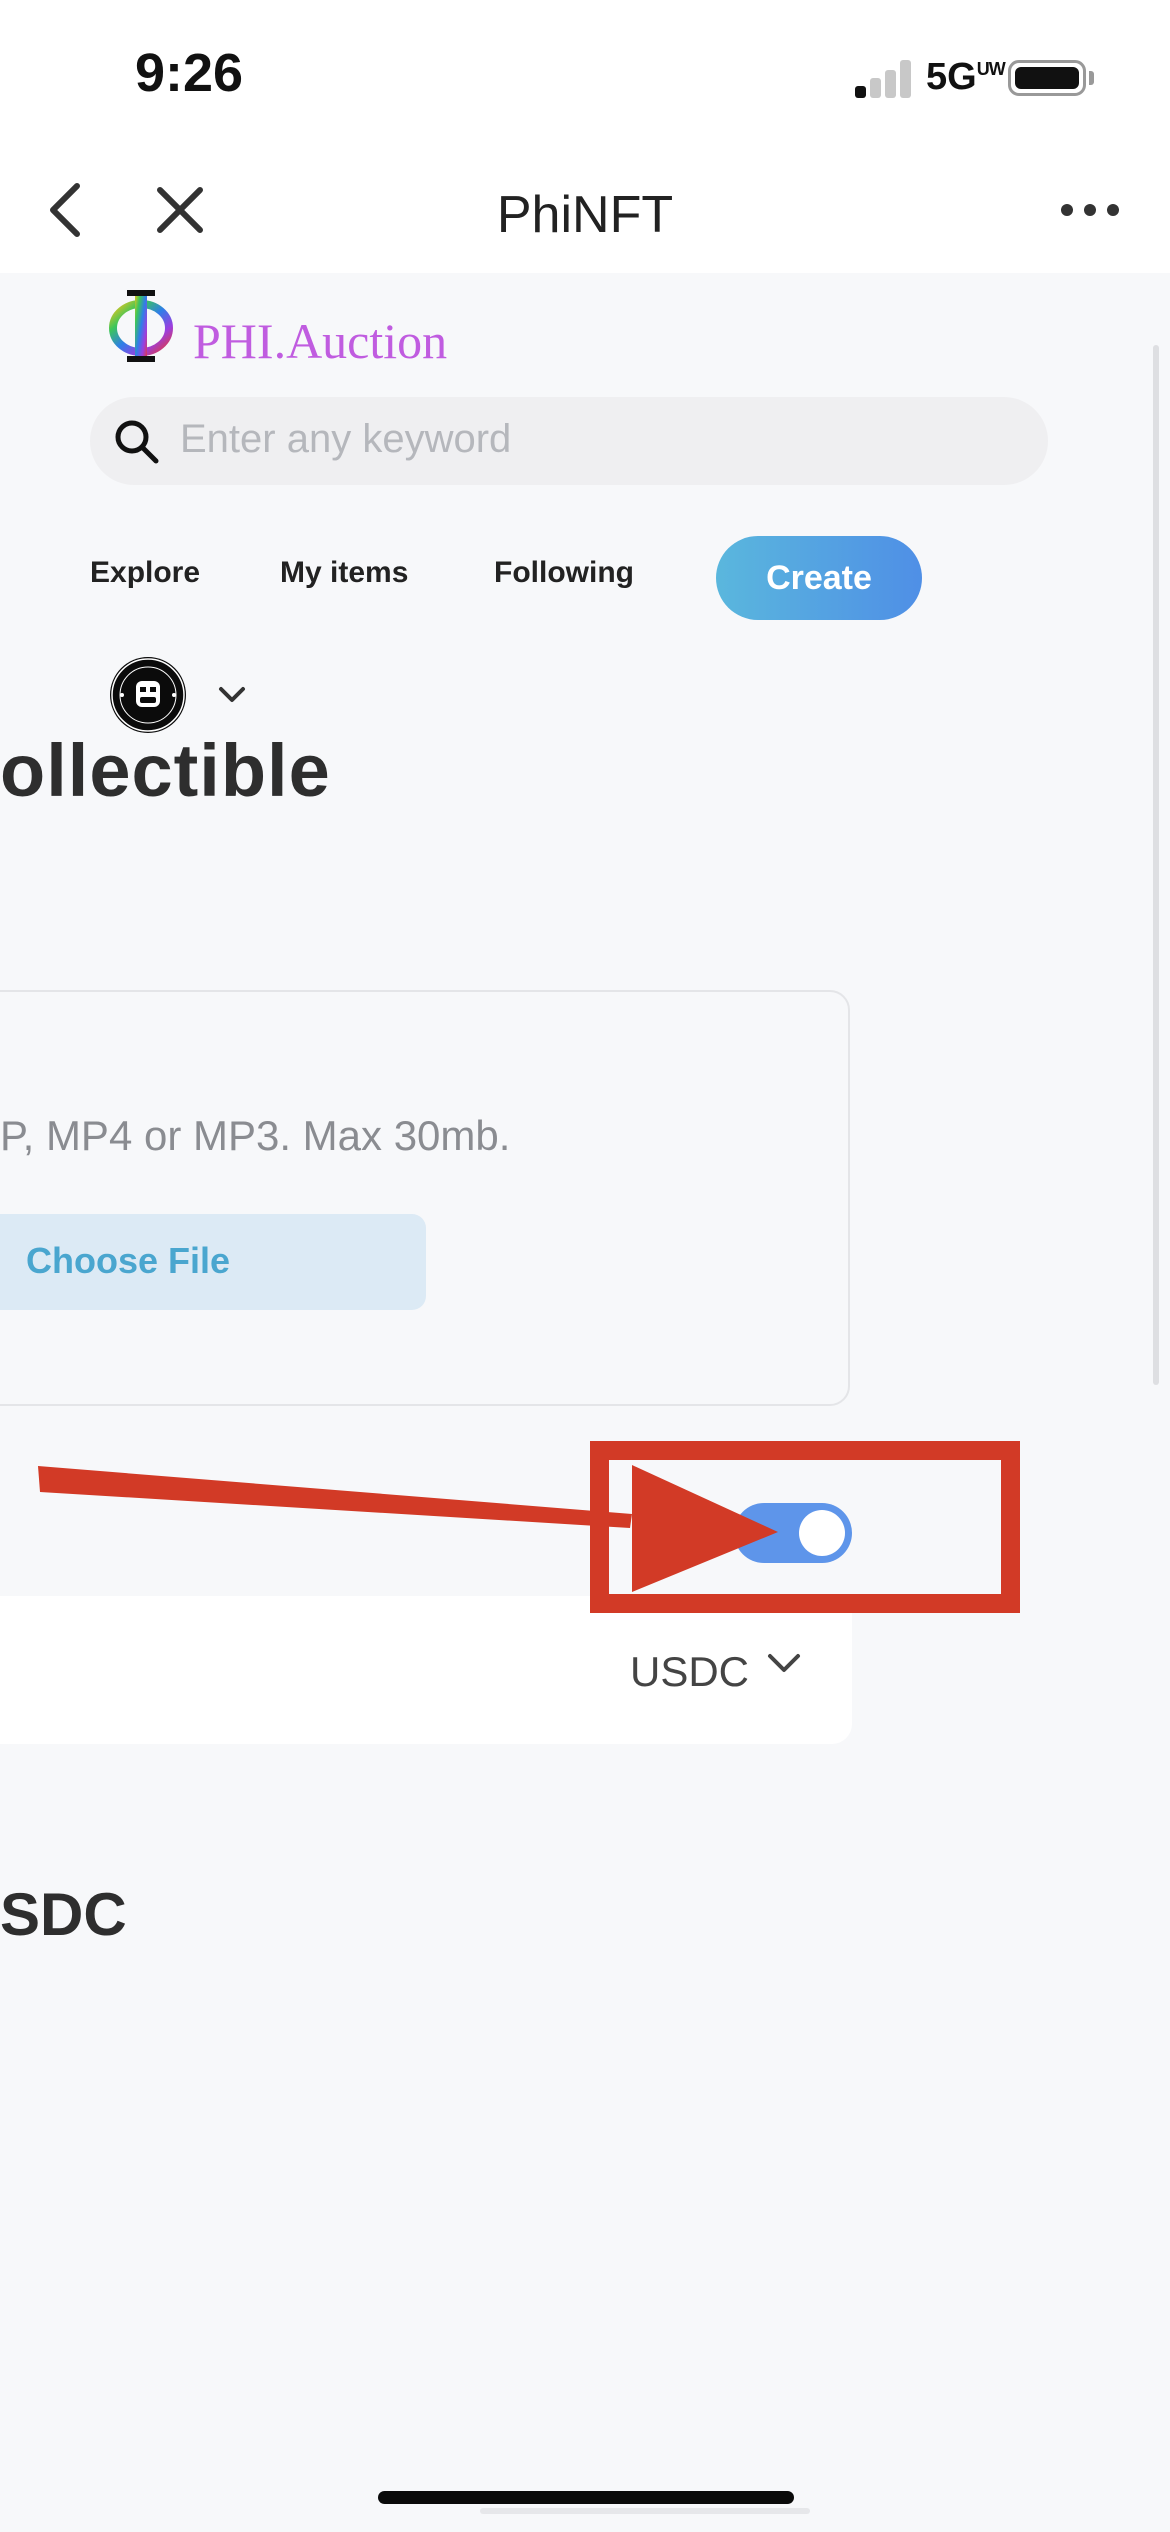 The height and width of the screenshot is (2532, 1170). Describe the element at coordinates (586, 2497) in the screenshot. I see `home-indicator` at that location.